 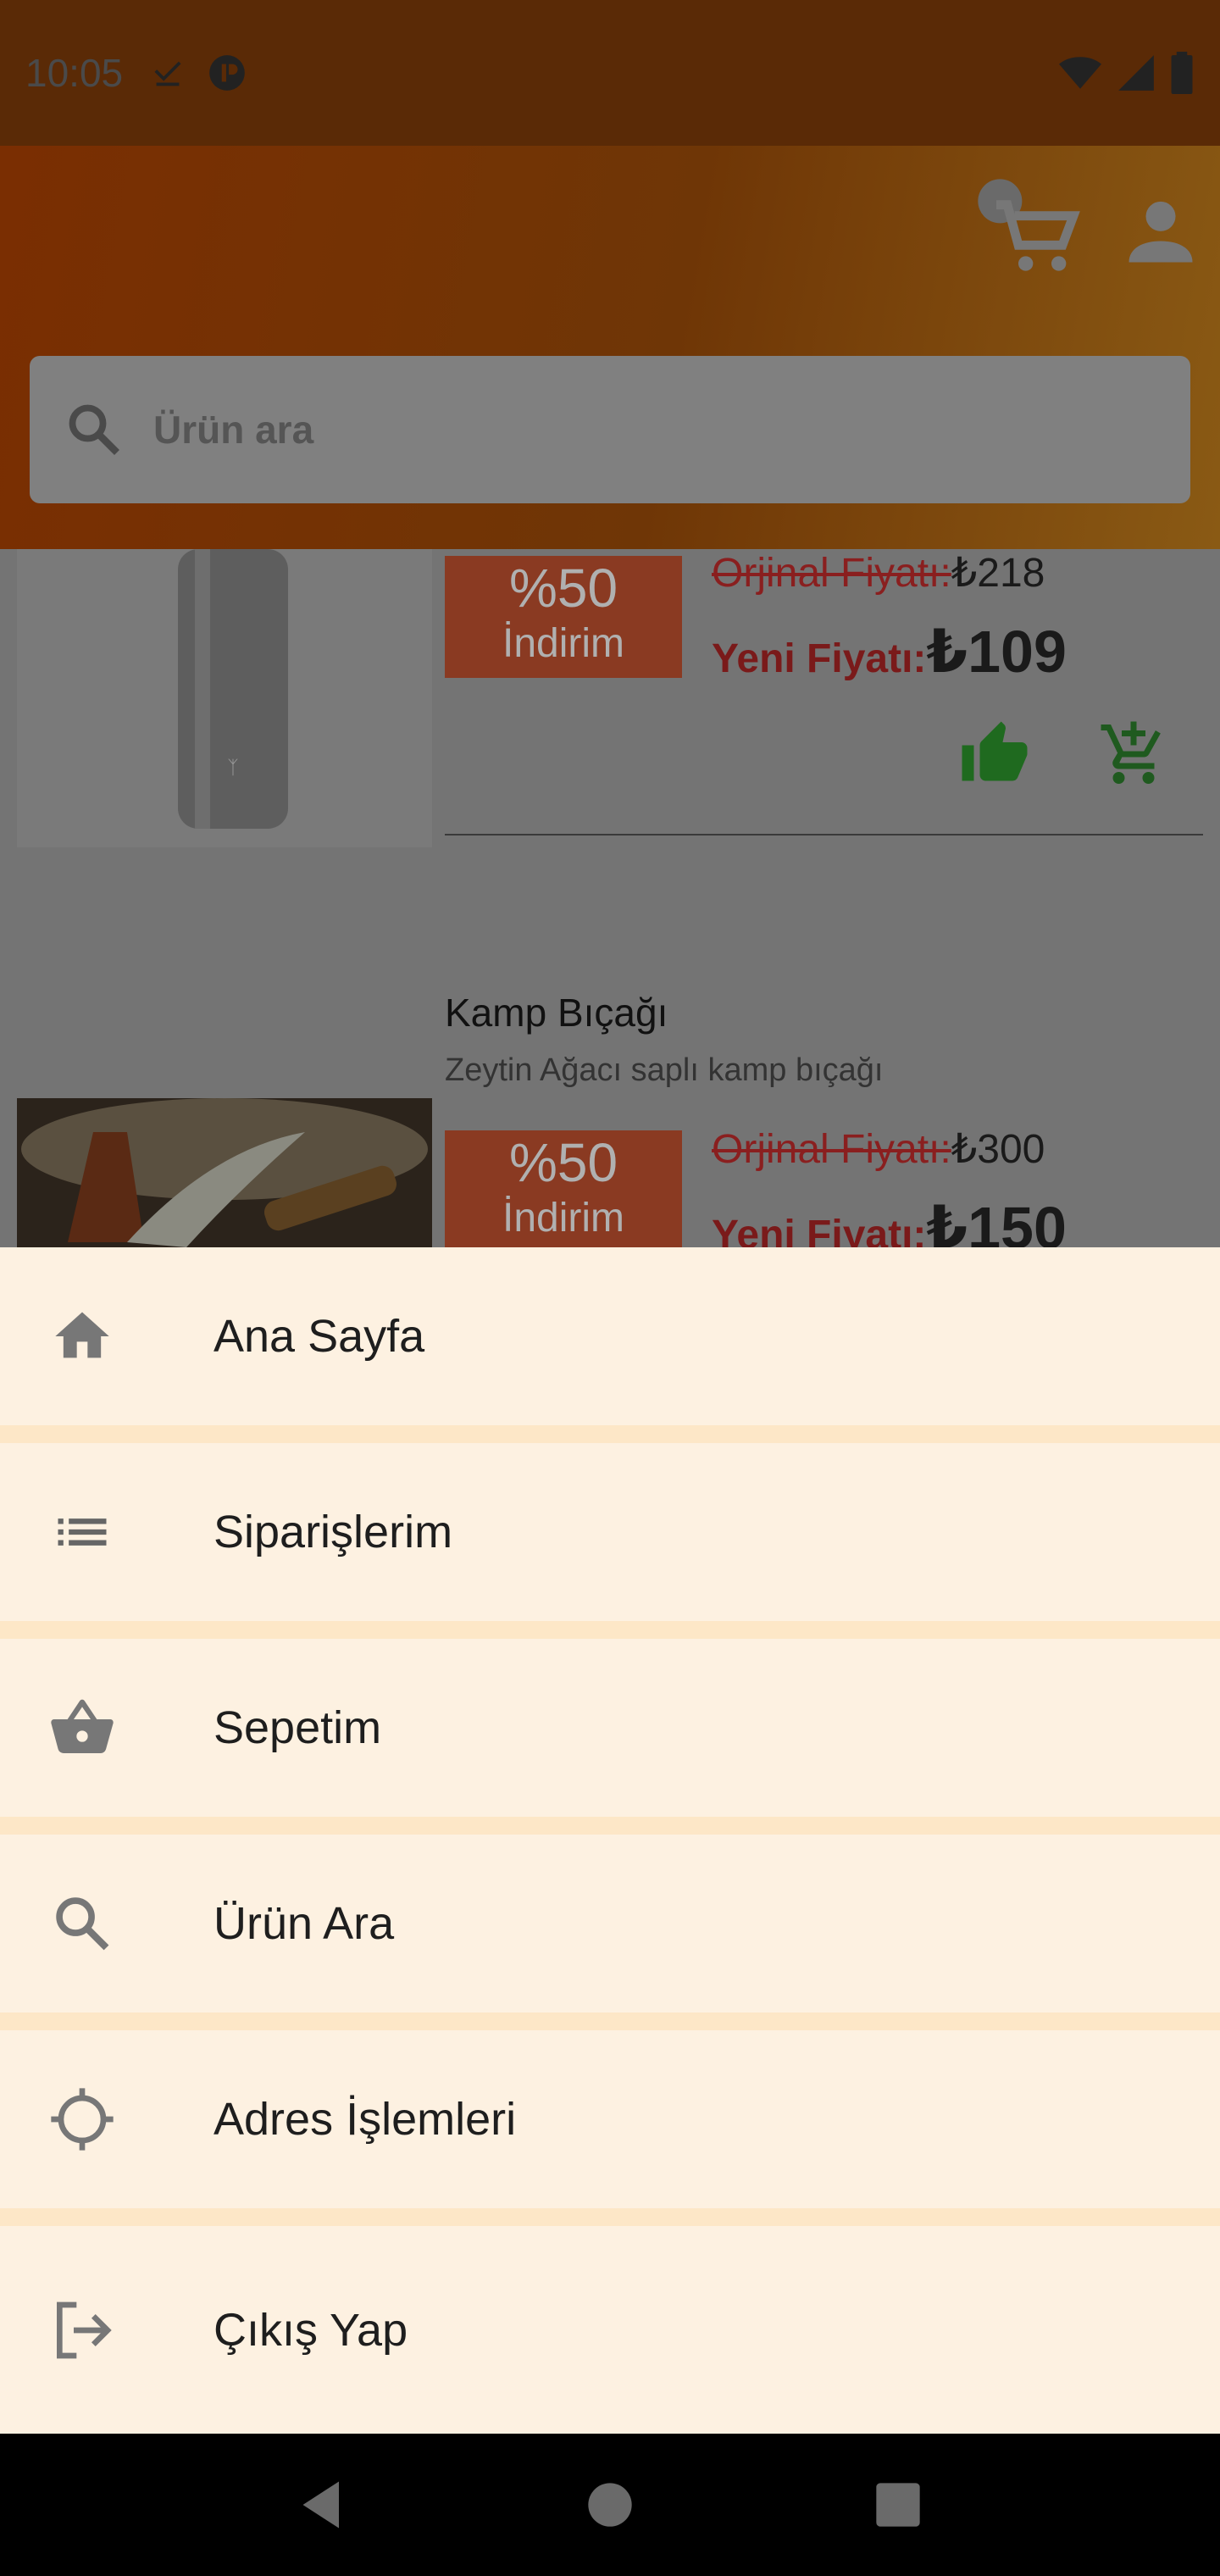 I want to click on signal-icon, so click(x=1136, y=73).